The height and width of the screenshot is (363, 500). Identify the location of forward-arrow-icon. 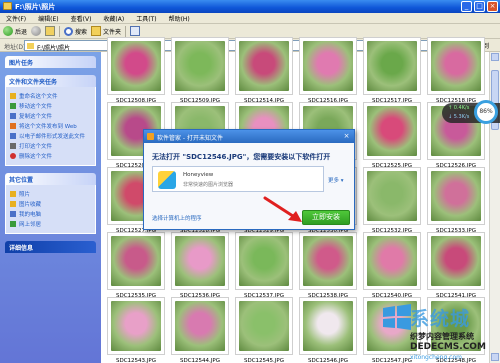
(36, 31).